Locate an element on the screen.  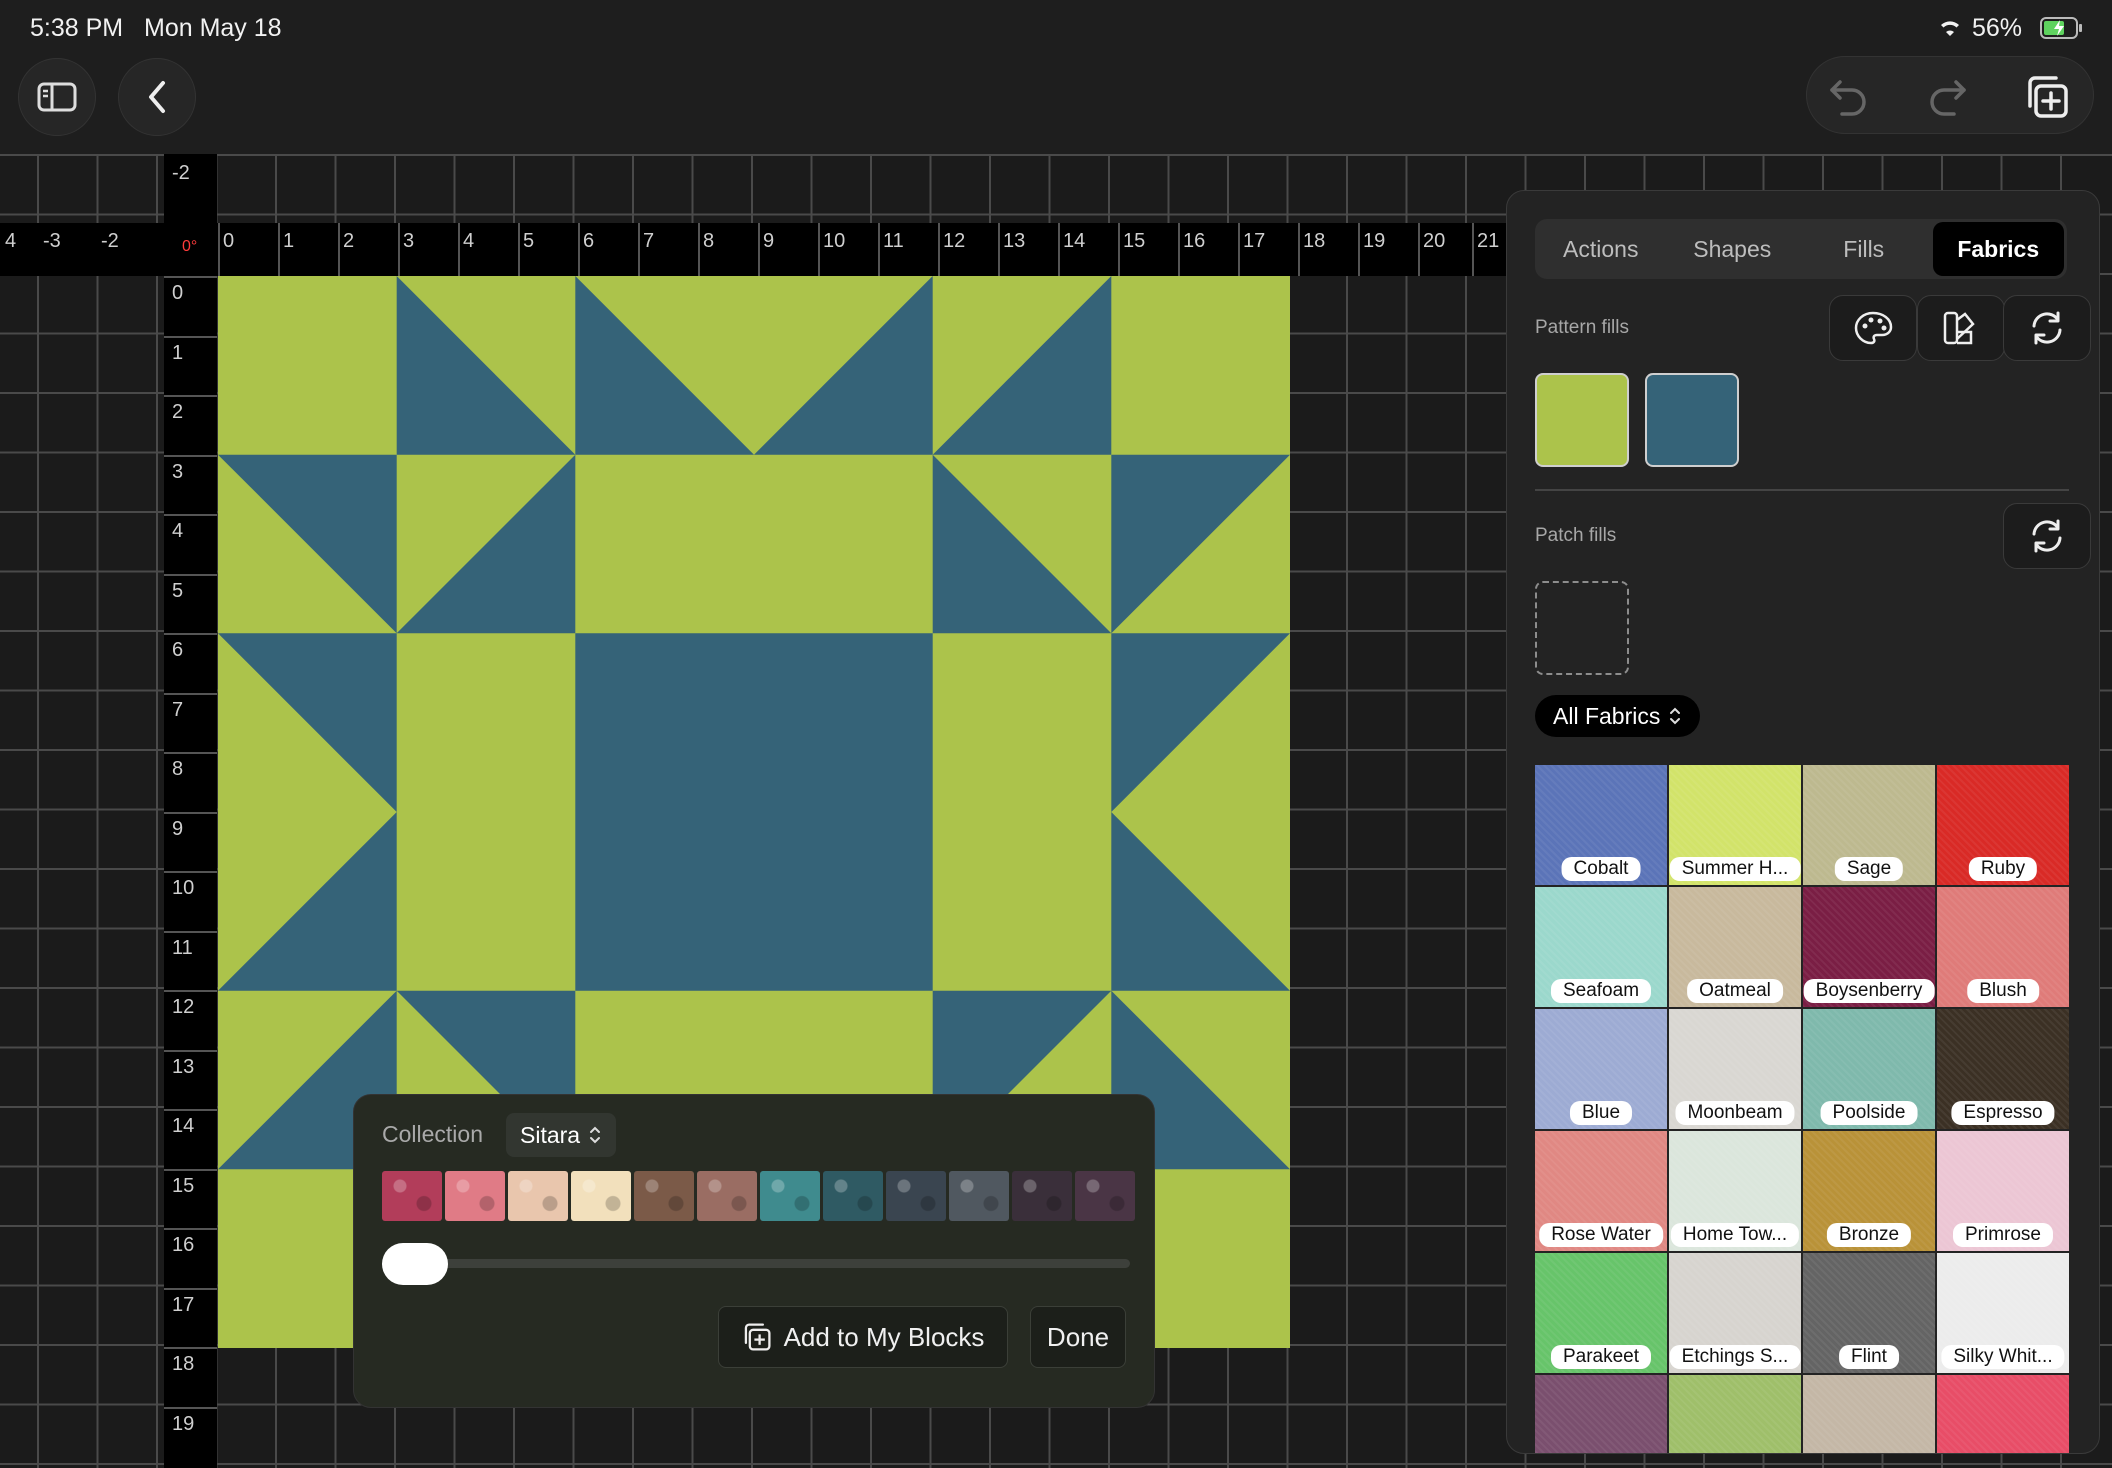
slider-thumb is located at coordinates (415, 1264).